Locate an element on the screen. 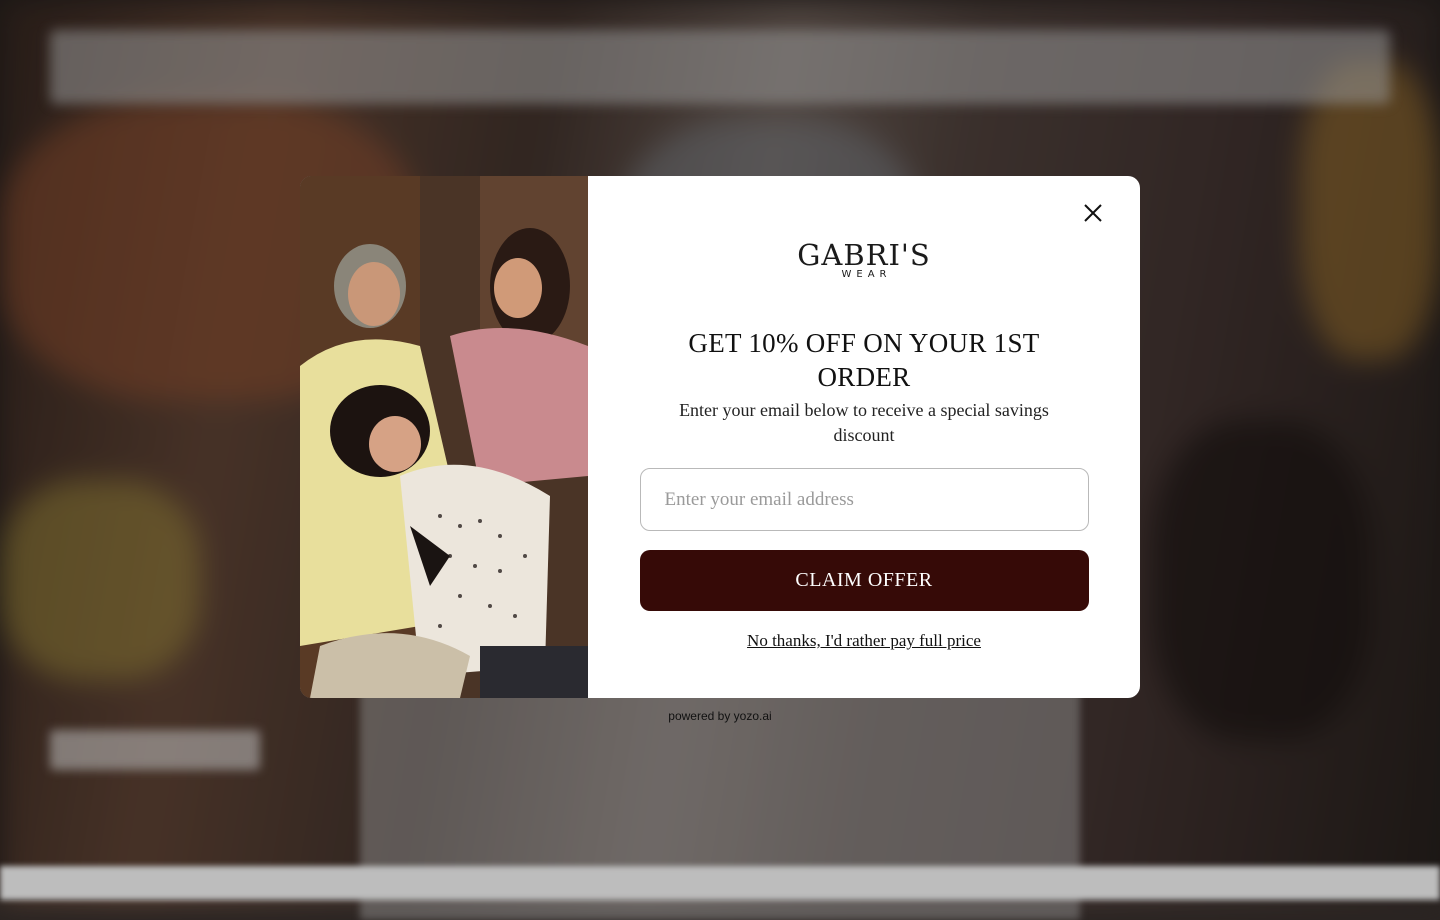 This screenshot has width=1440, height=920. promo-photo-illustration is located at coordinates (444, 437).